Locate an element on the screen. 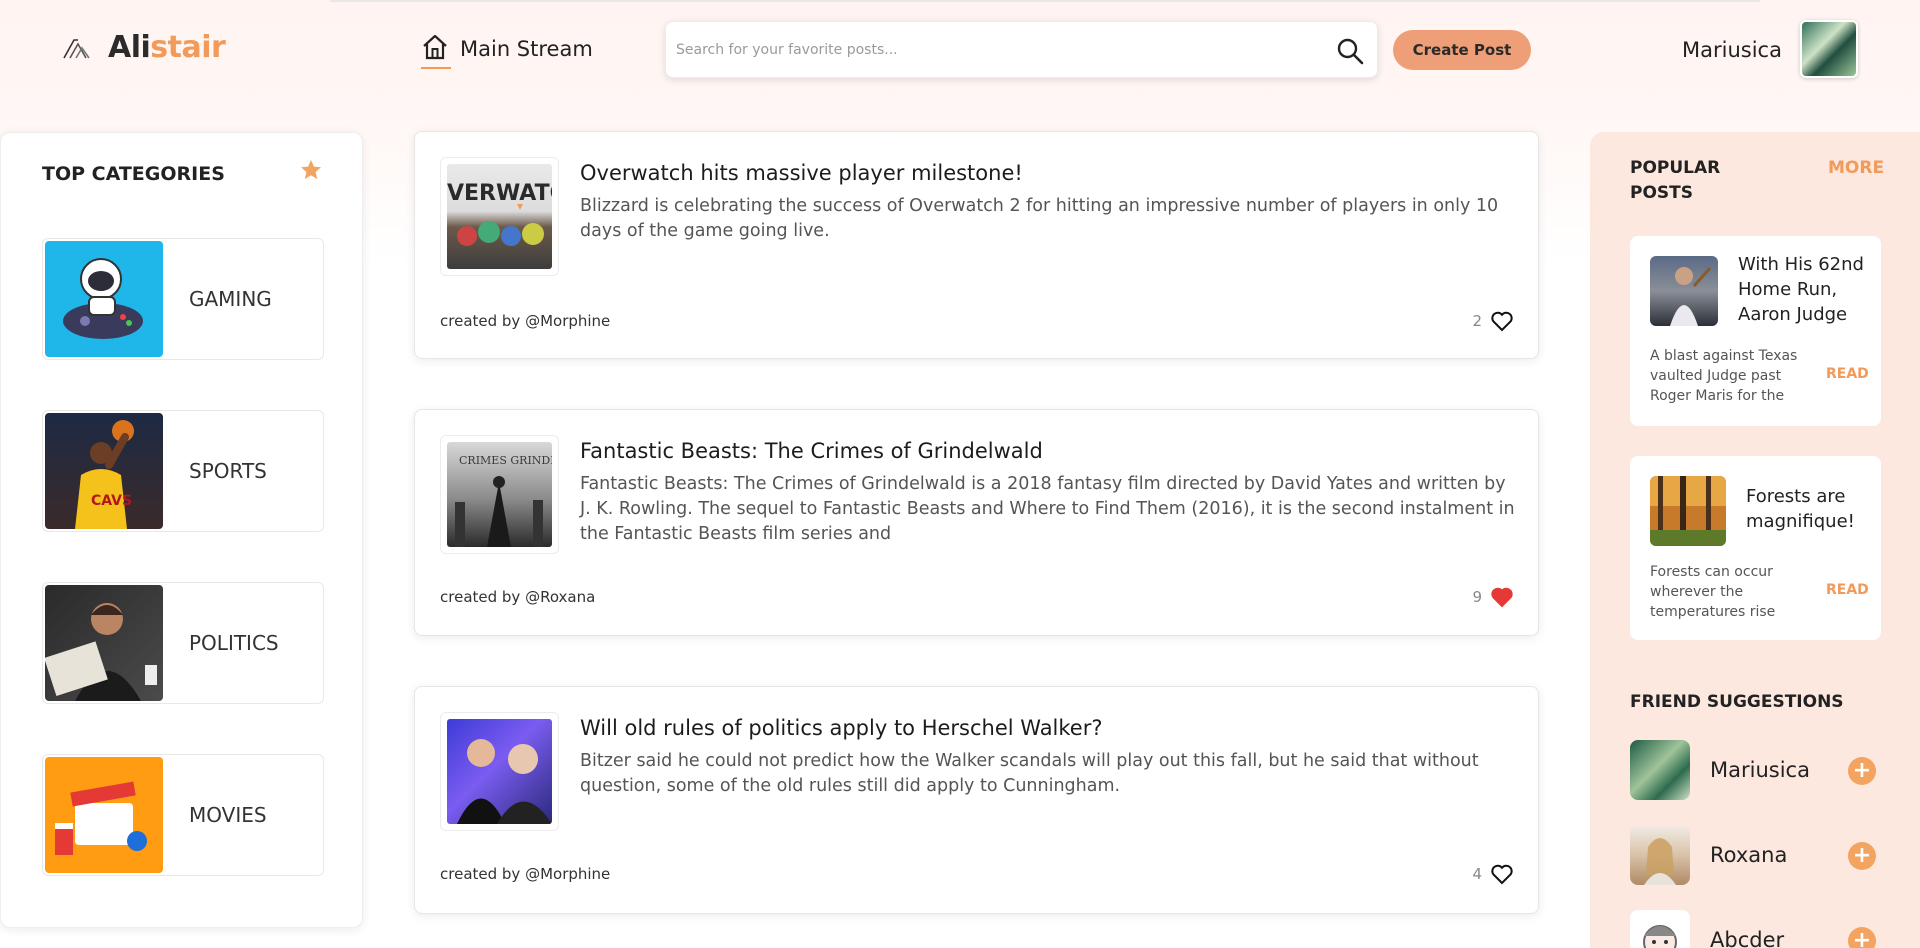 Image resolution: width=1920 pixels, height=948 pixels. like-count: 4 is located at coordinates (1477, 874).